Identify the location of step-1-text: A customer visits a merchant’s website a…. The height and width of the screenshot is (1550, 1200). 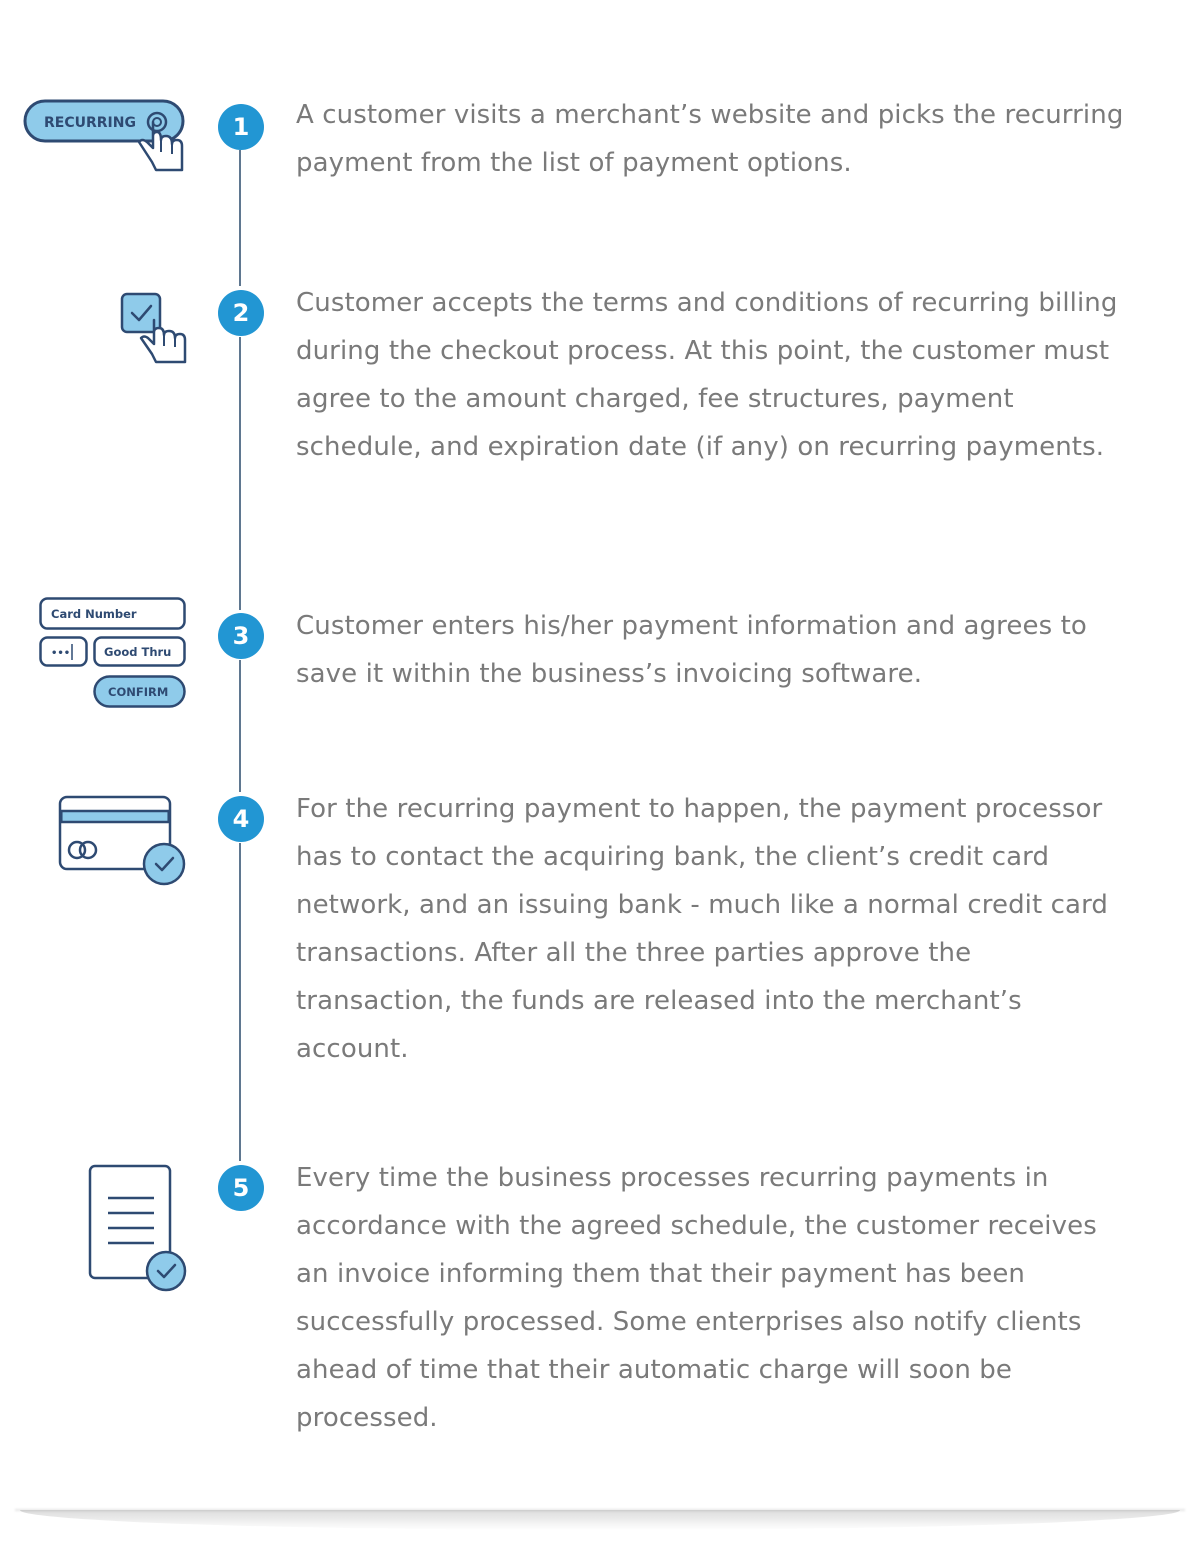
(710, 139).